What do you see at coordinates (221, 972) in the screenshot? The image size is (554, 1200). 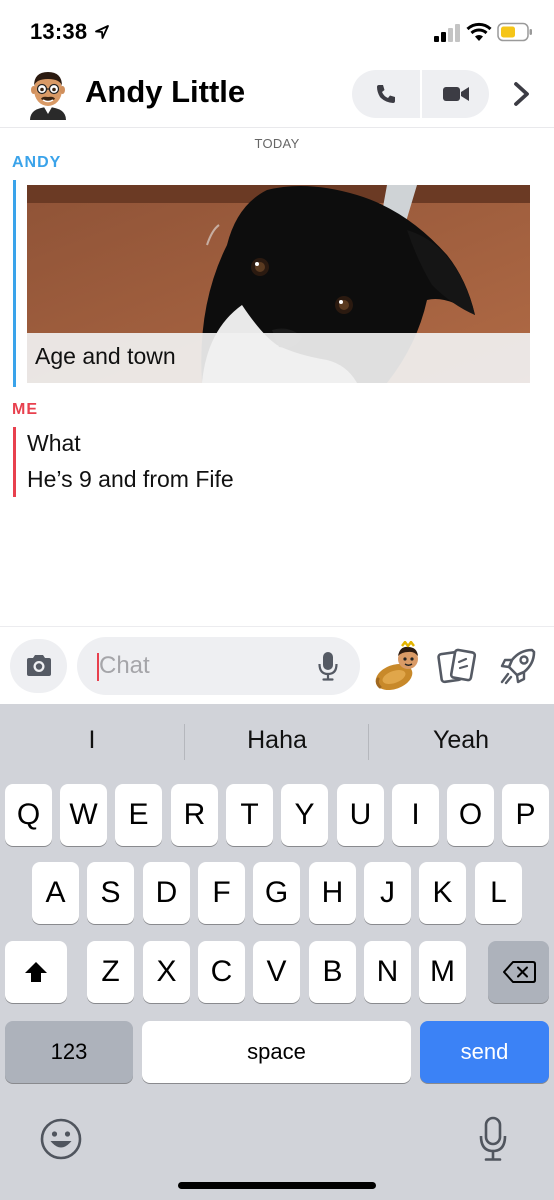 I see `key-c: C` at bounding box center [221, 972].